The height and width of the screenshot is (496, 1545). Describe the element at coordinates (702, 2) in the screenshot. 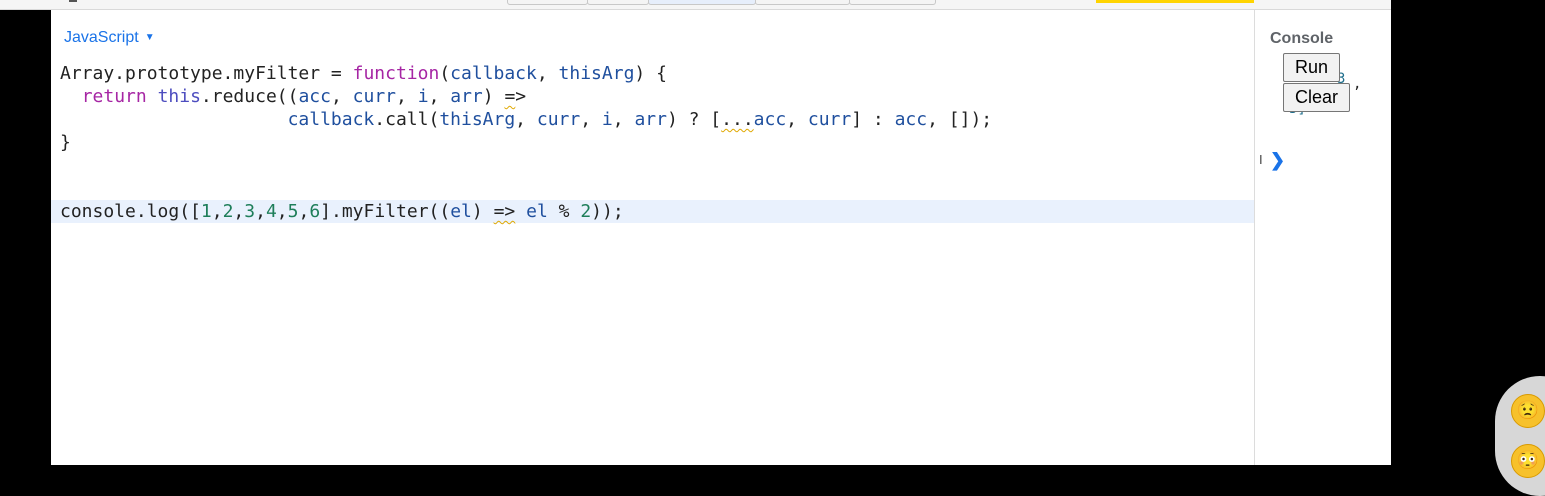

I see `toolbar-tab-active` at that location.